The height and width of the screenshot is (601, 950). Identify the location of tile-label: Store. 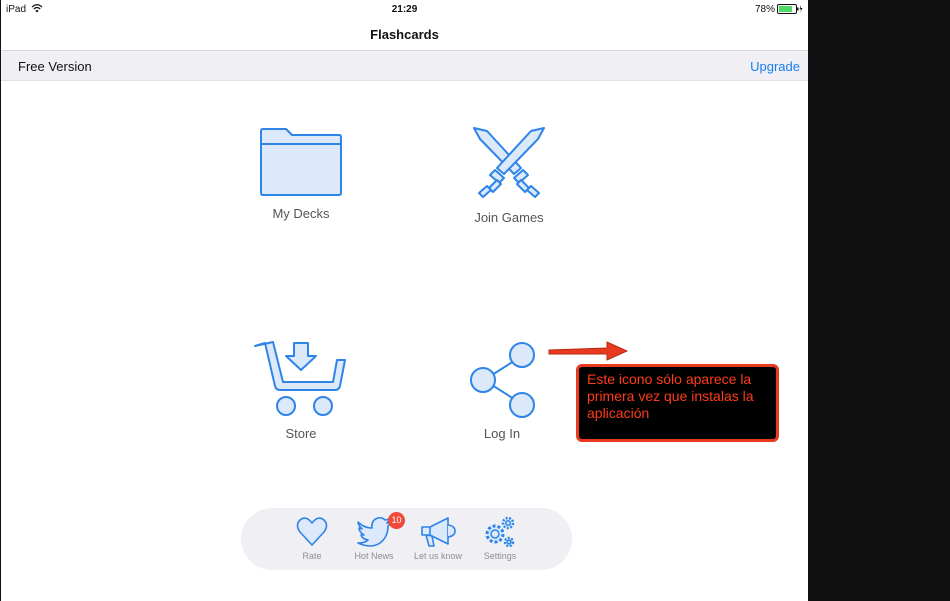
(301, 433).